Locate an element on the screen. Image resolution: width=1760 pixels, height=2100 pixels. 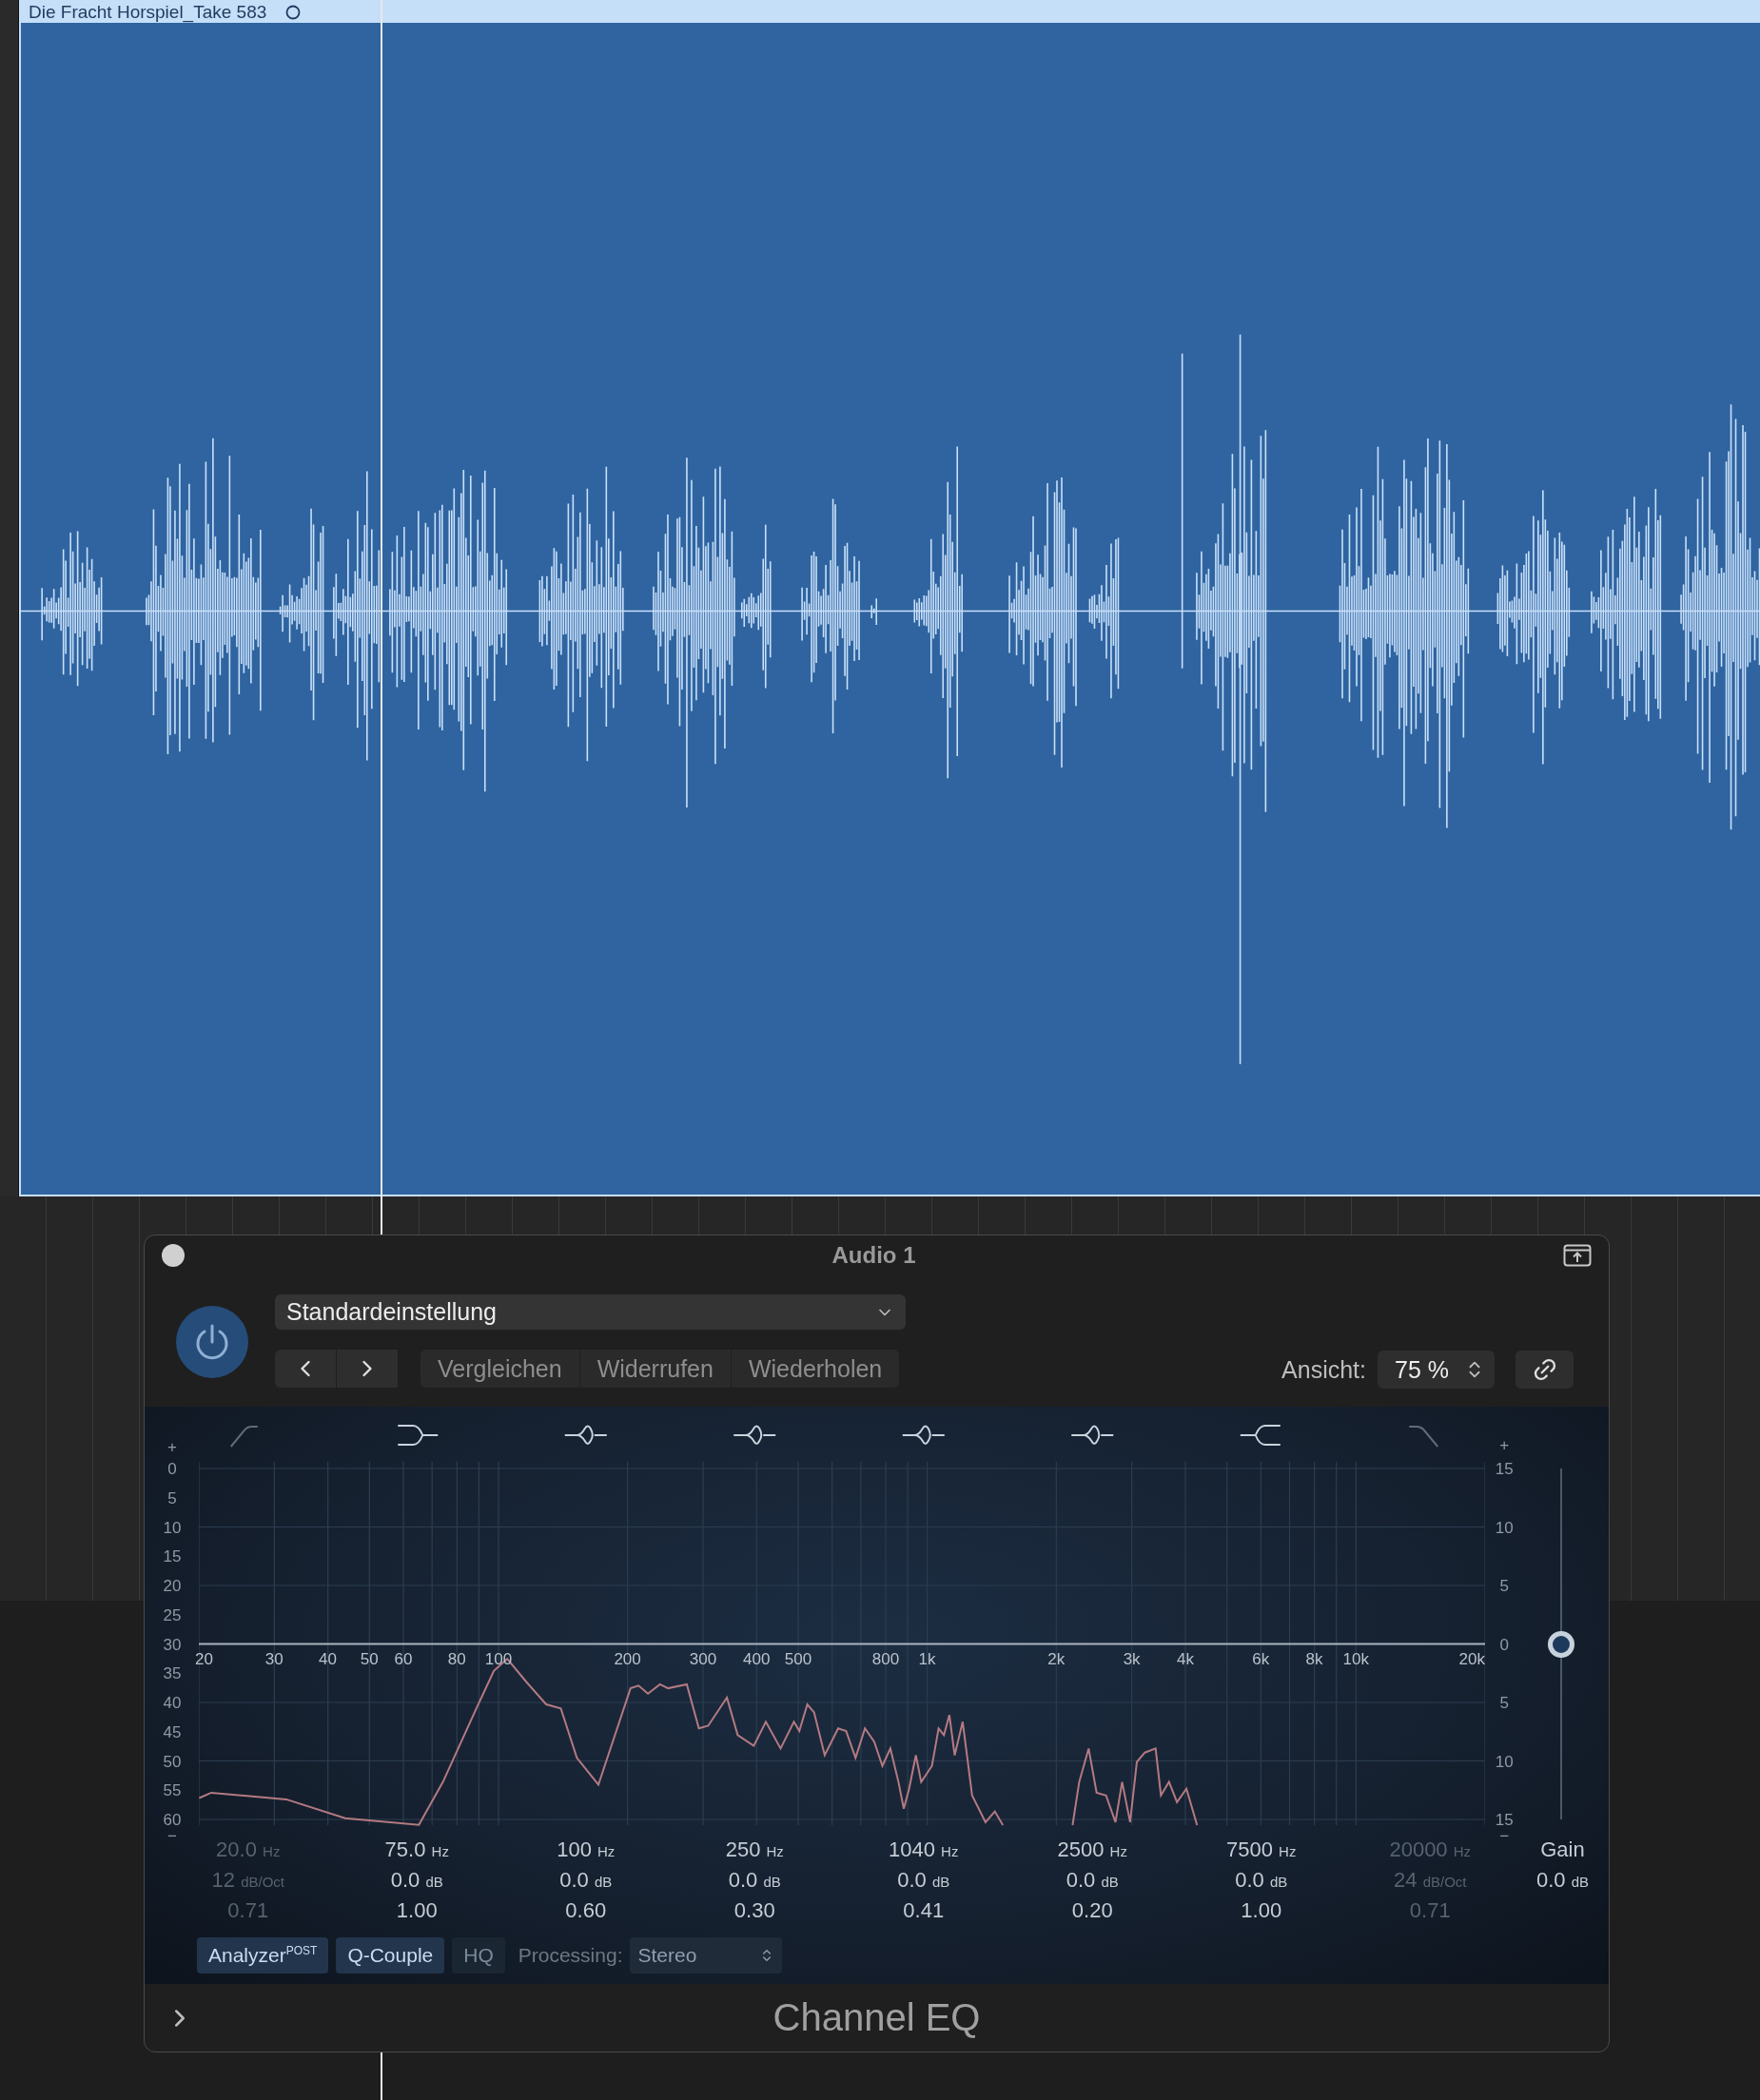
action-button: Vergleichen is located at coordinates (500, 1369).